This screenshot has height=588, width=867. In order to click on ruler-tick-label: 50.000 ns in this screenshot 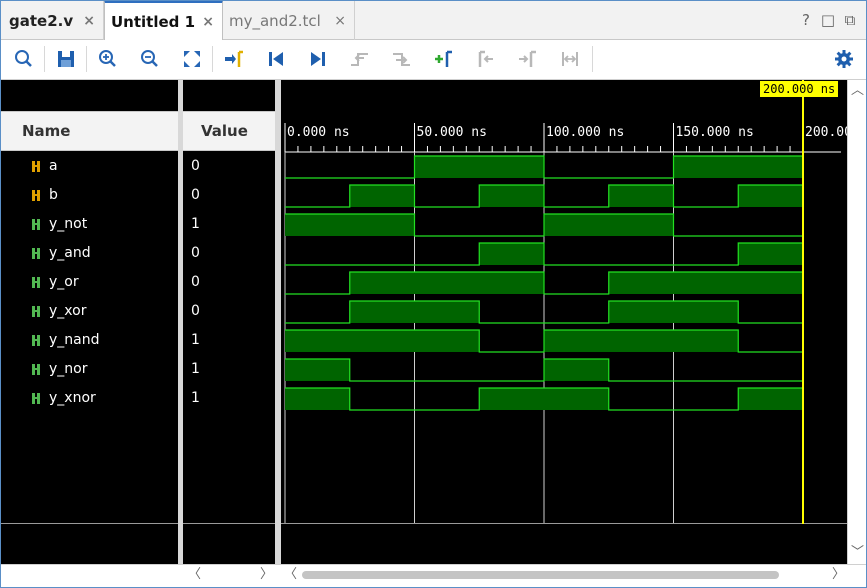, I will do `click(452, 132)`.